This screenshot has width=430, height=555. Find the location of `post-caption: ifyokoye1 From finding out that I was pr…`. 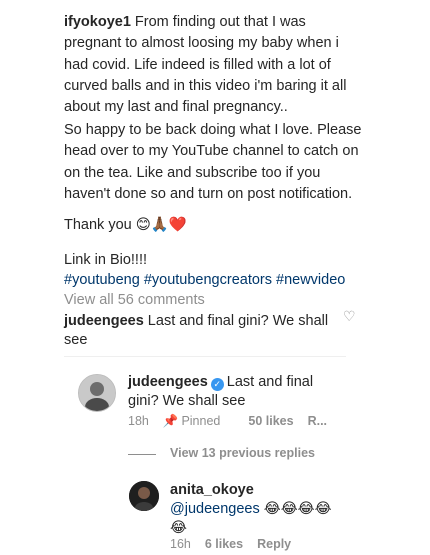

post-caption: ifyokoye1 From finding out that I was pr… is located at coordinates (214, 65).